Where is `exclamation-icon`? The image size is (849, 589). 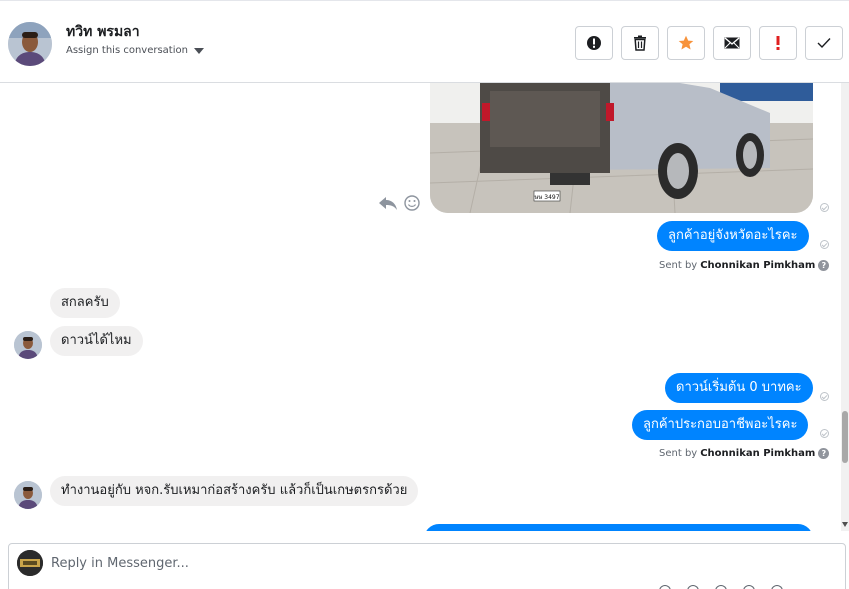 exclamation-icon is located at coordinates (778, 43).